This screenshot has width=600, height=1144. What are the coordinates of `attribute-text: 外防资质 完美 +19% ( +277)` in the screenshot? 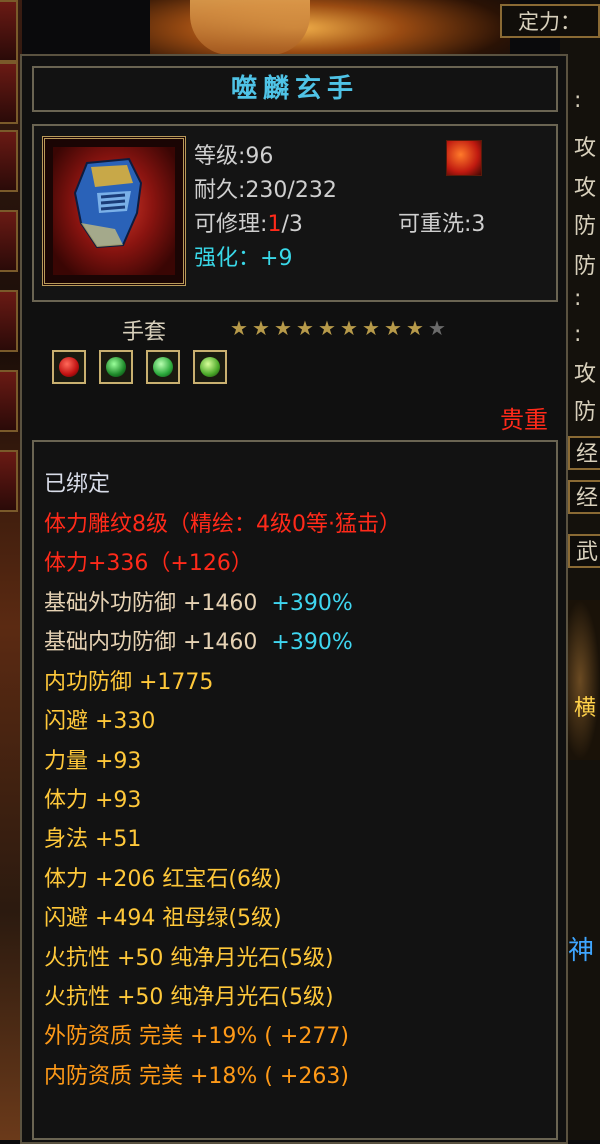 It's located at (196, 1036).